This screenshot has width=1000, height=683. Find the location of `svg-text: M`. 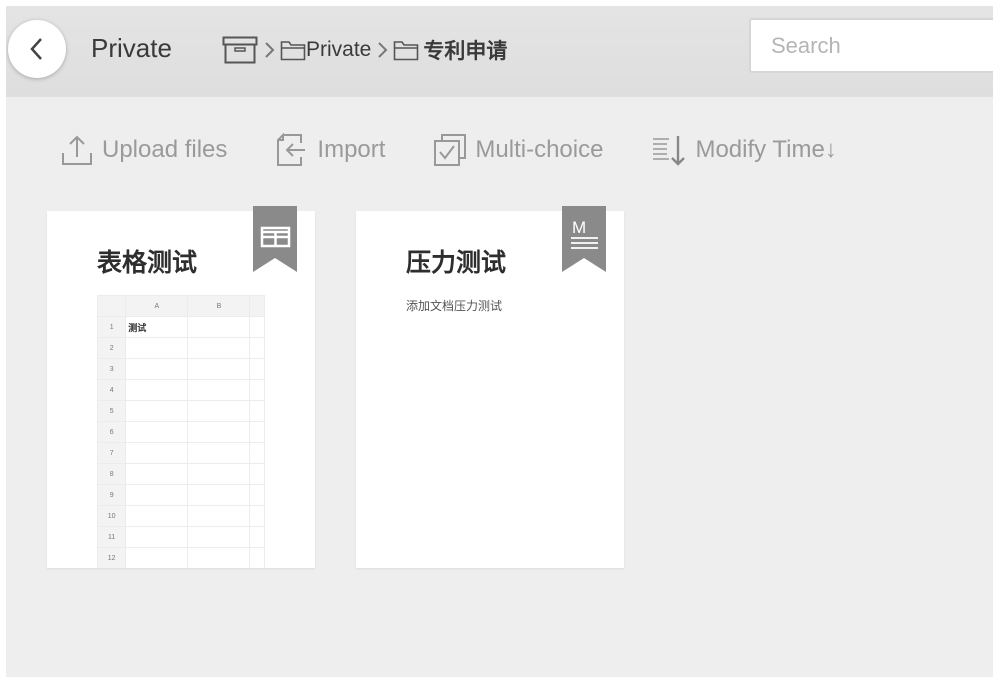

svg-text: M is located at coordinates (579, 227).